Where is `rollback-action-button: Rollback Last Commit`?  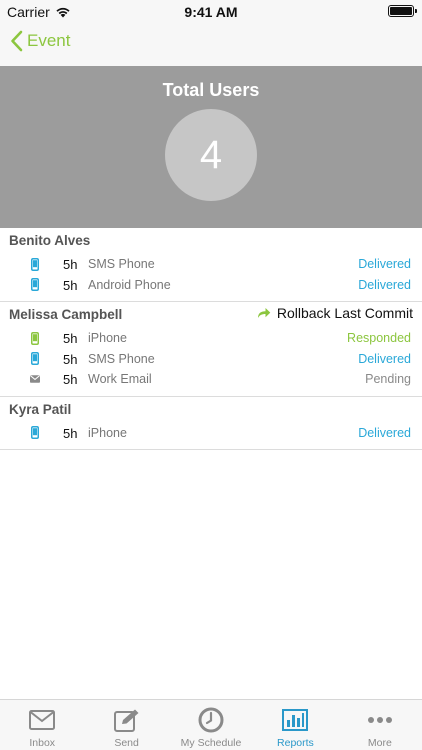
rollback-action-button: Rollback Last Commit is located at coordinates (335, 313).